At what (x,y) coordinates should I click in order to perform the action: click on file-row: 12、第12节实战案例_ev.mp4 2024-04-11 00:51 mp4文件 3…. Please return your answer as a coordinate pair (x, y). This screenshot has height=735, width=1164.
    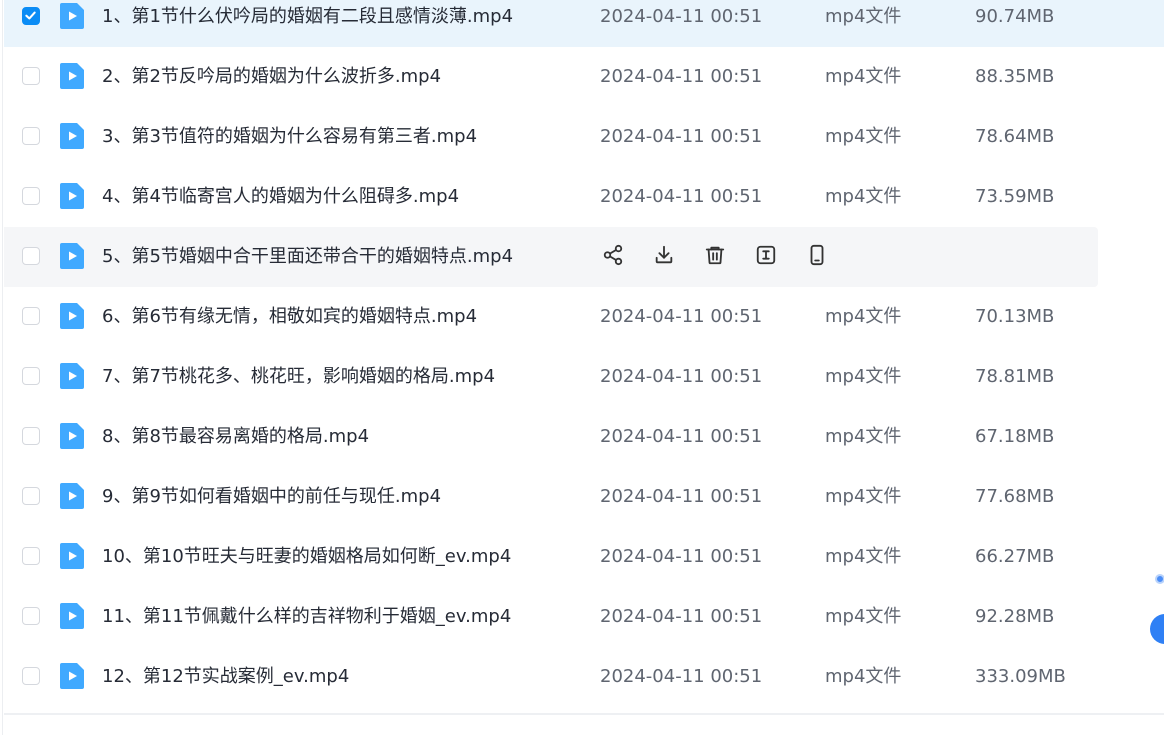
    Looking at the image, I should click on (584, 677).